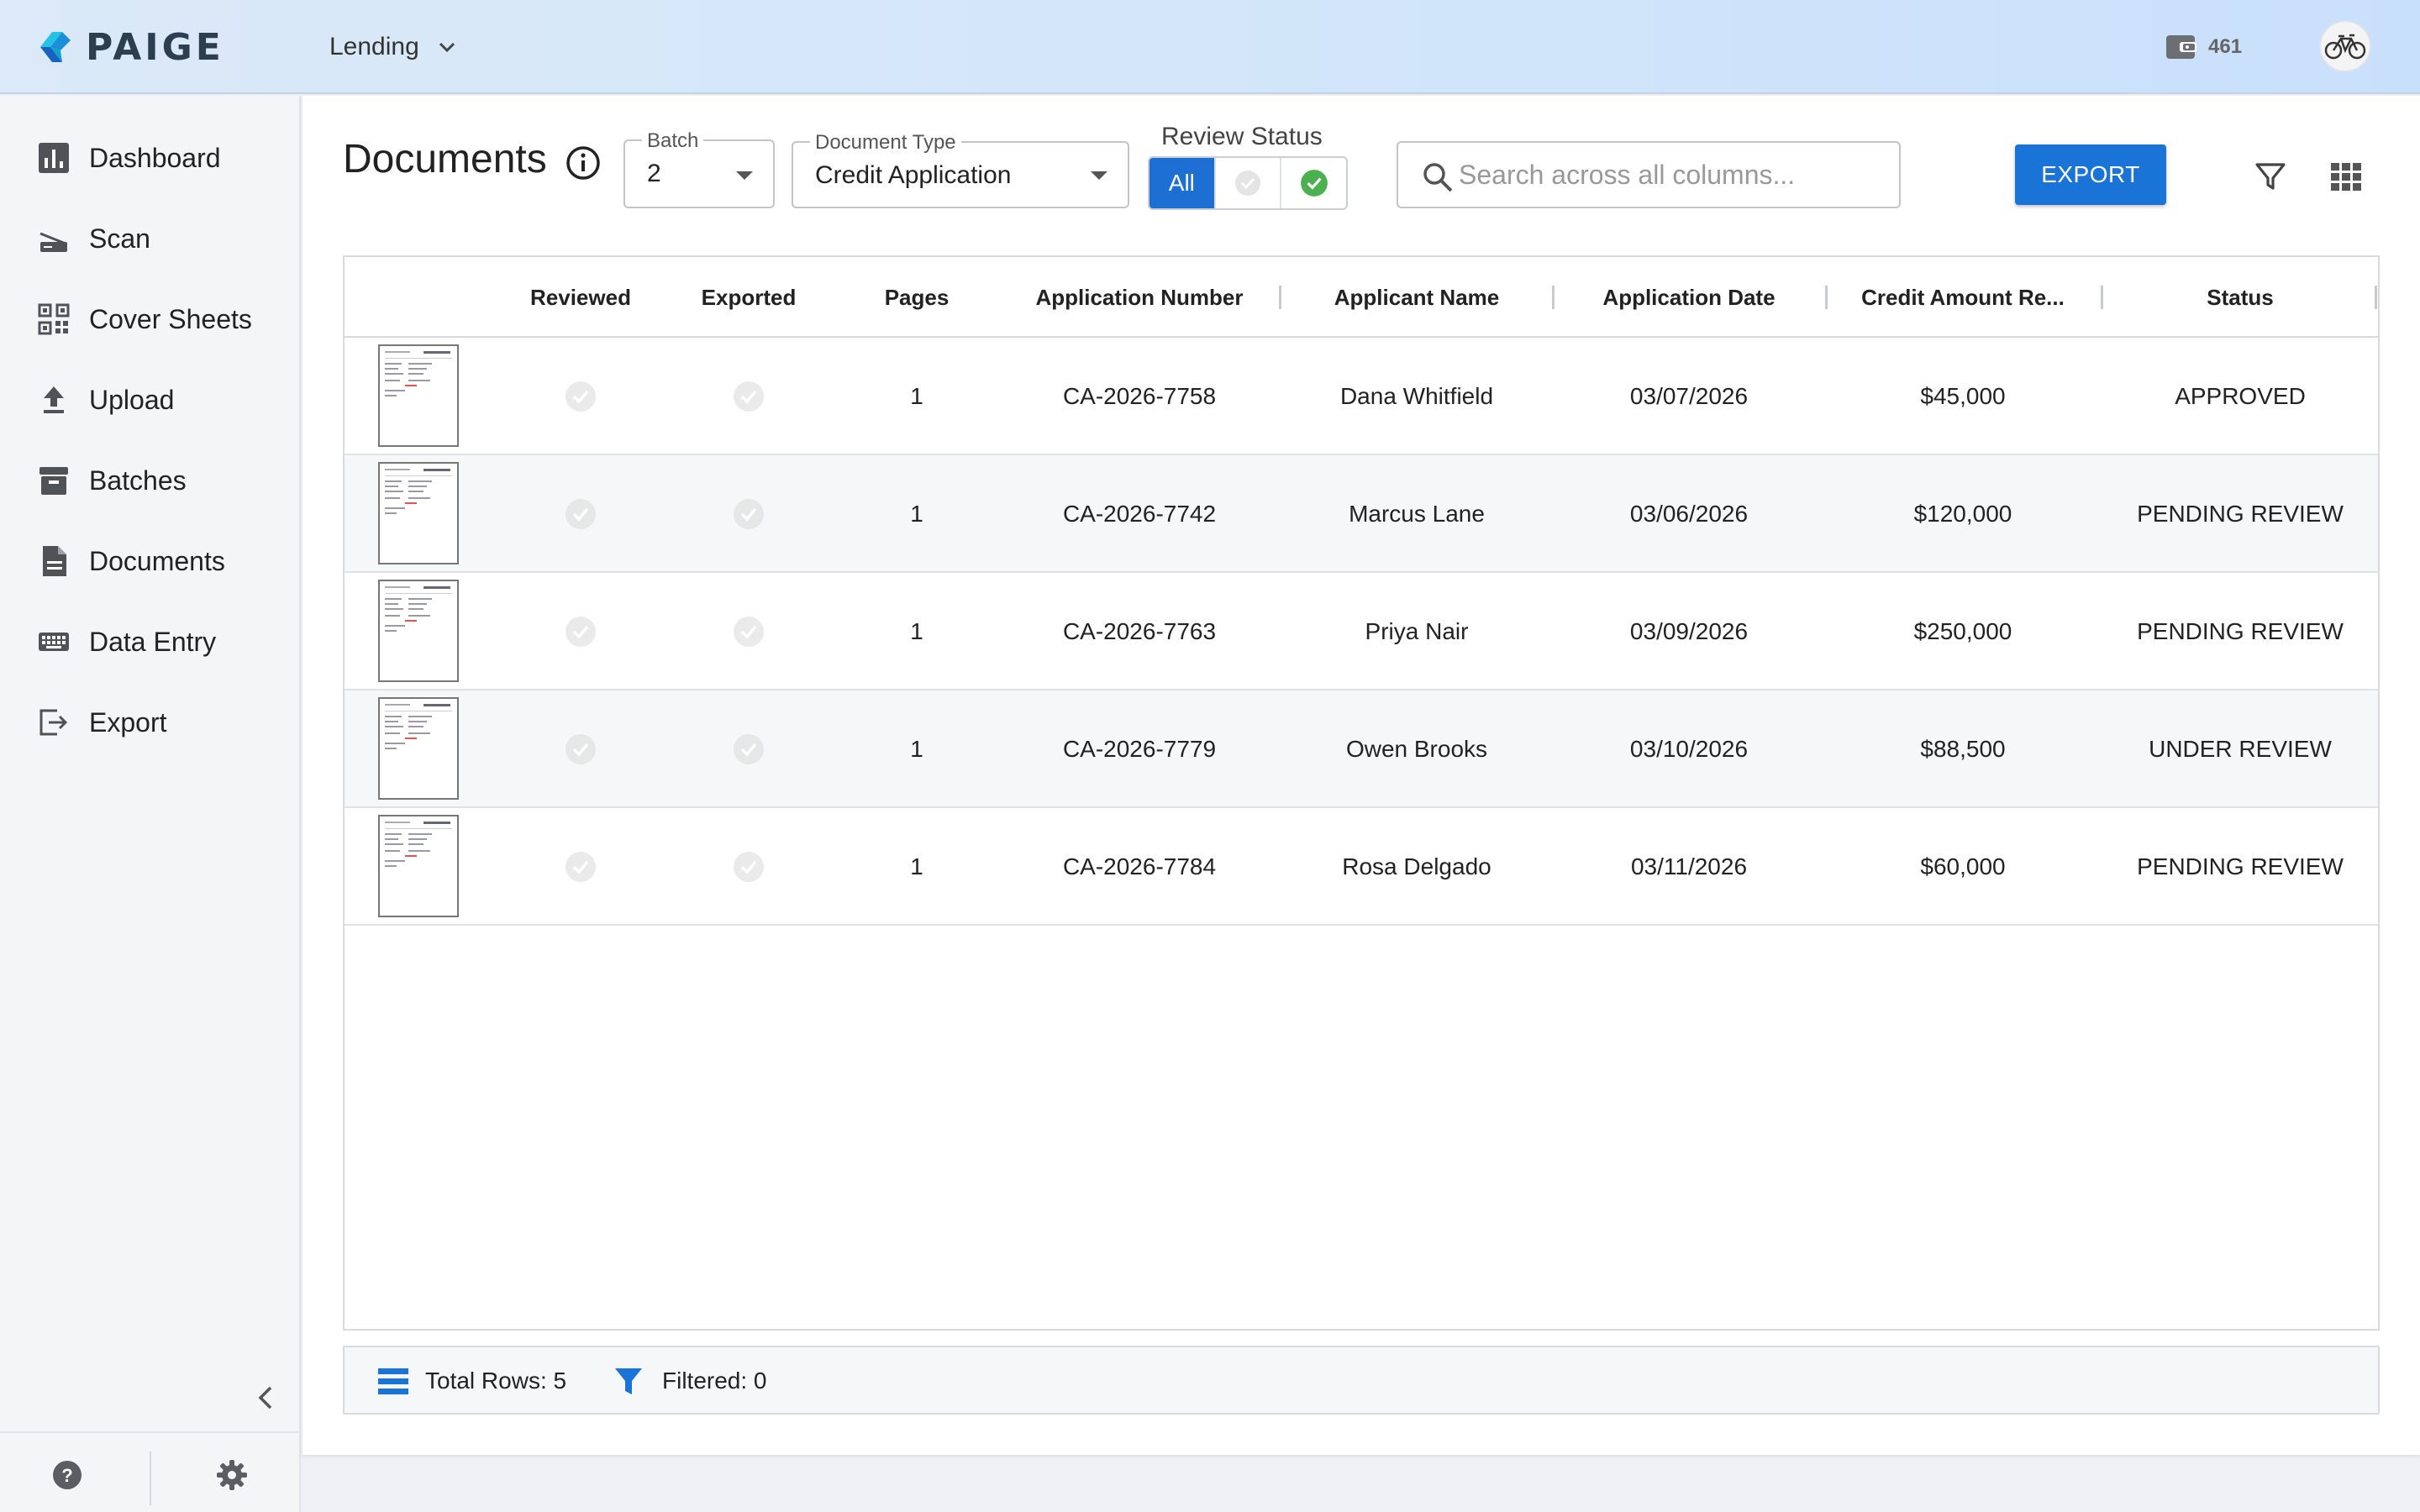 Image resolution: width=2420 pixels, height=1512 pixels. What do you see at coordinates (130, 47) in the screenshot?
I see `brand-logo: PAIGE` at bounding box center [130, 47].